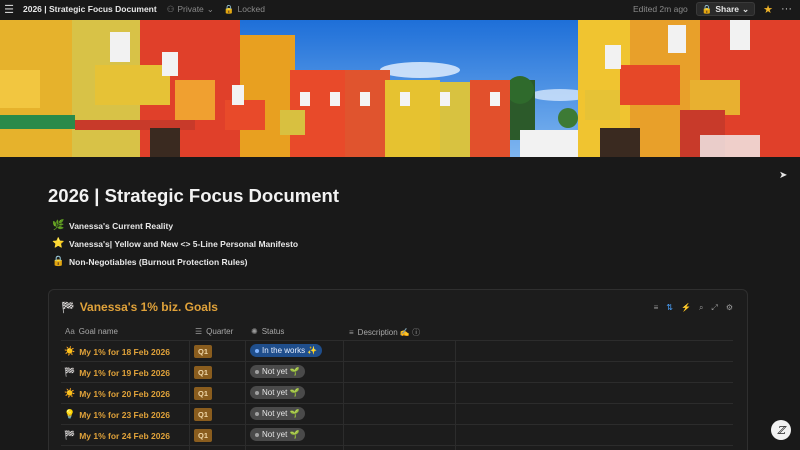 Image resolution: width=800 pixels, height=450 pixels. I want to click on database-title: 🏁 Vanessa's 1% biz. Goals, so click(139, 307).